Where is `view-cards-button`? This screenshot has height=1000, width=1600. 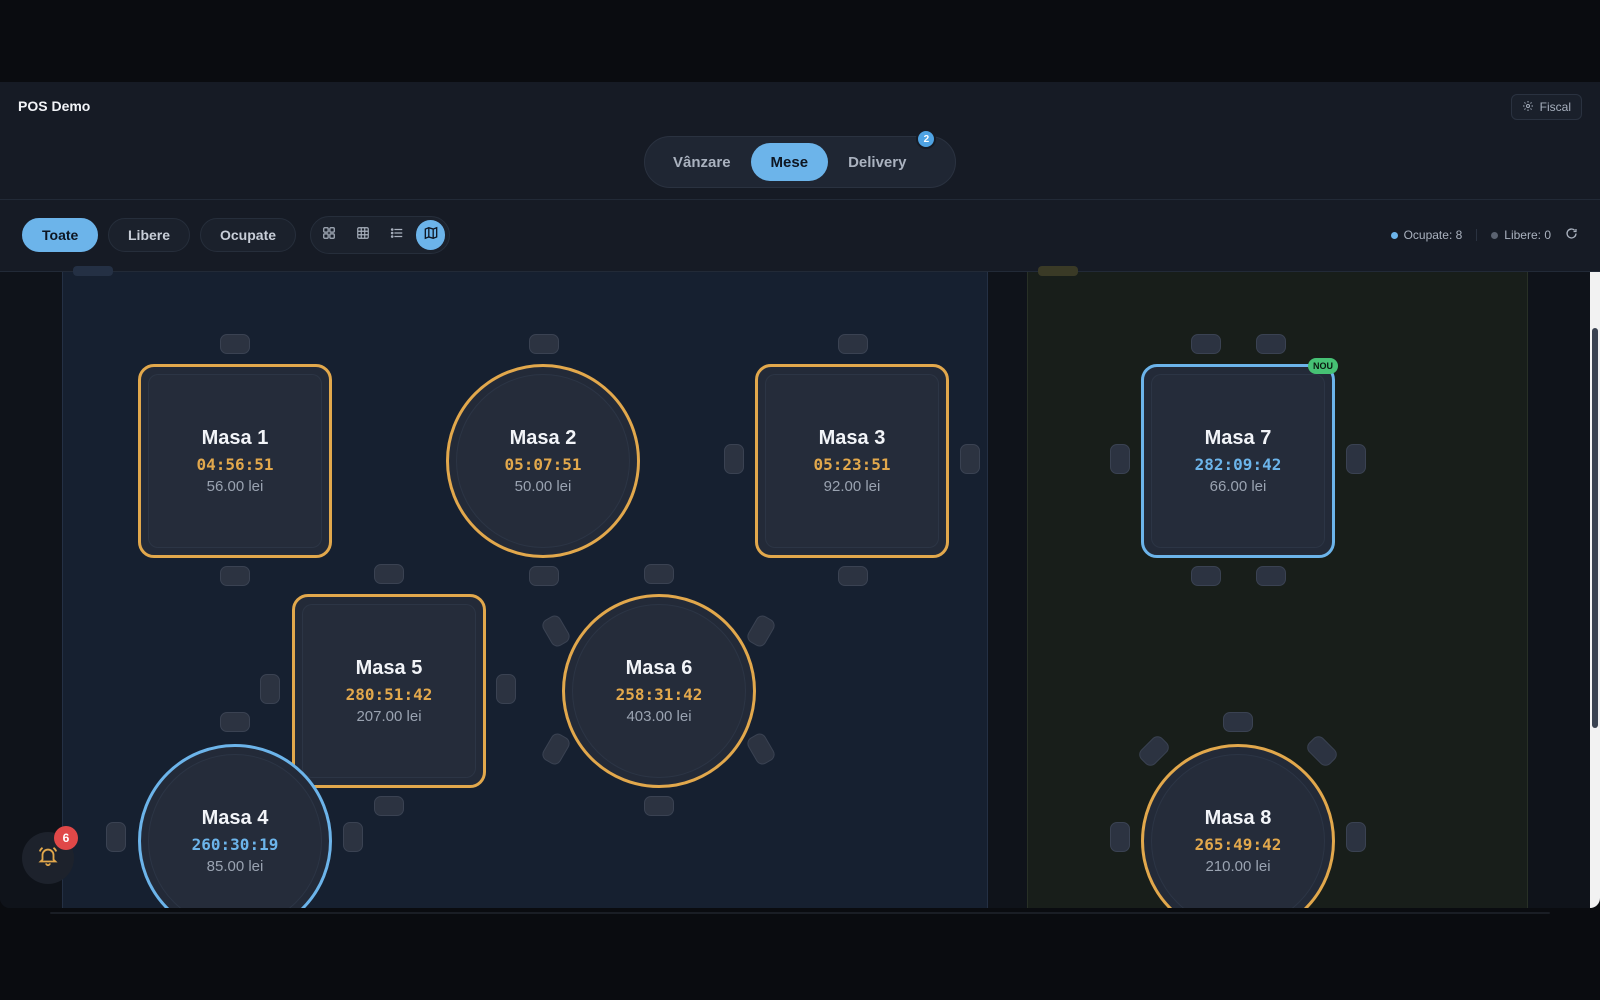 view-cards-button is located at coordinates (329, 235).